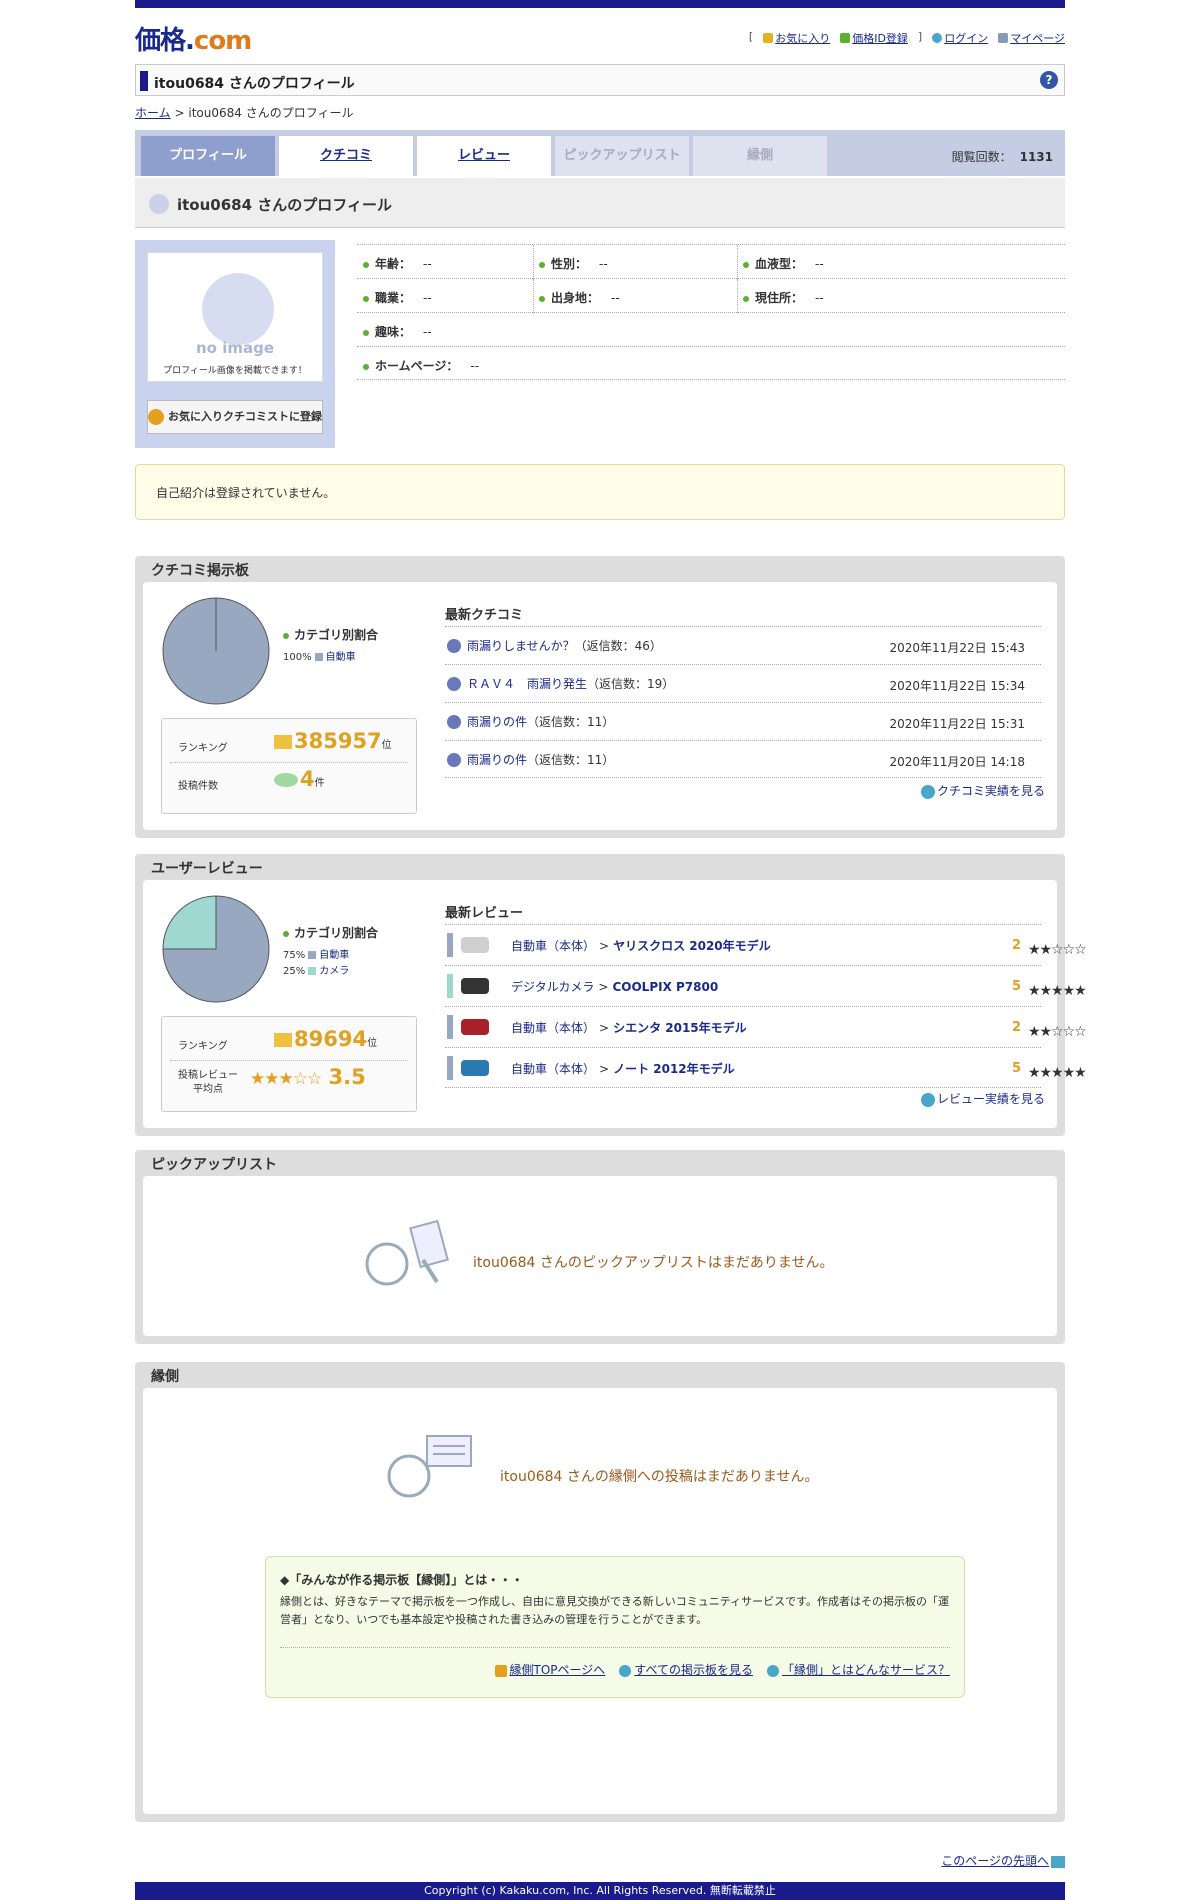  Describe the element at coordinates (693, 1670) in the screenshot. I see `engawa-all-boards-link: すべての掲示板を見る` at that location.